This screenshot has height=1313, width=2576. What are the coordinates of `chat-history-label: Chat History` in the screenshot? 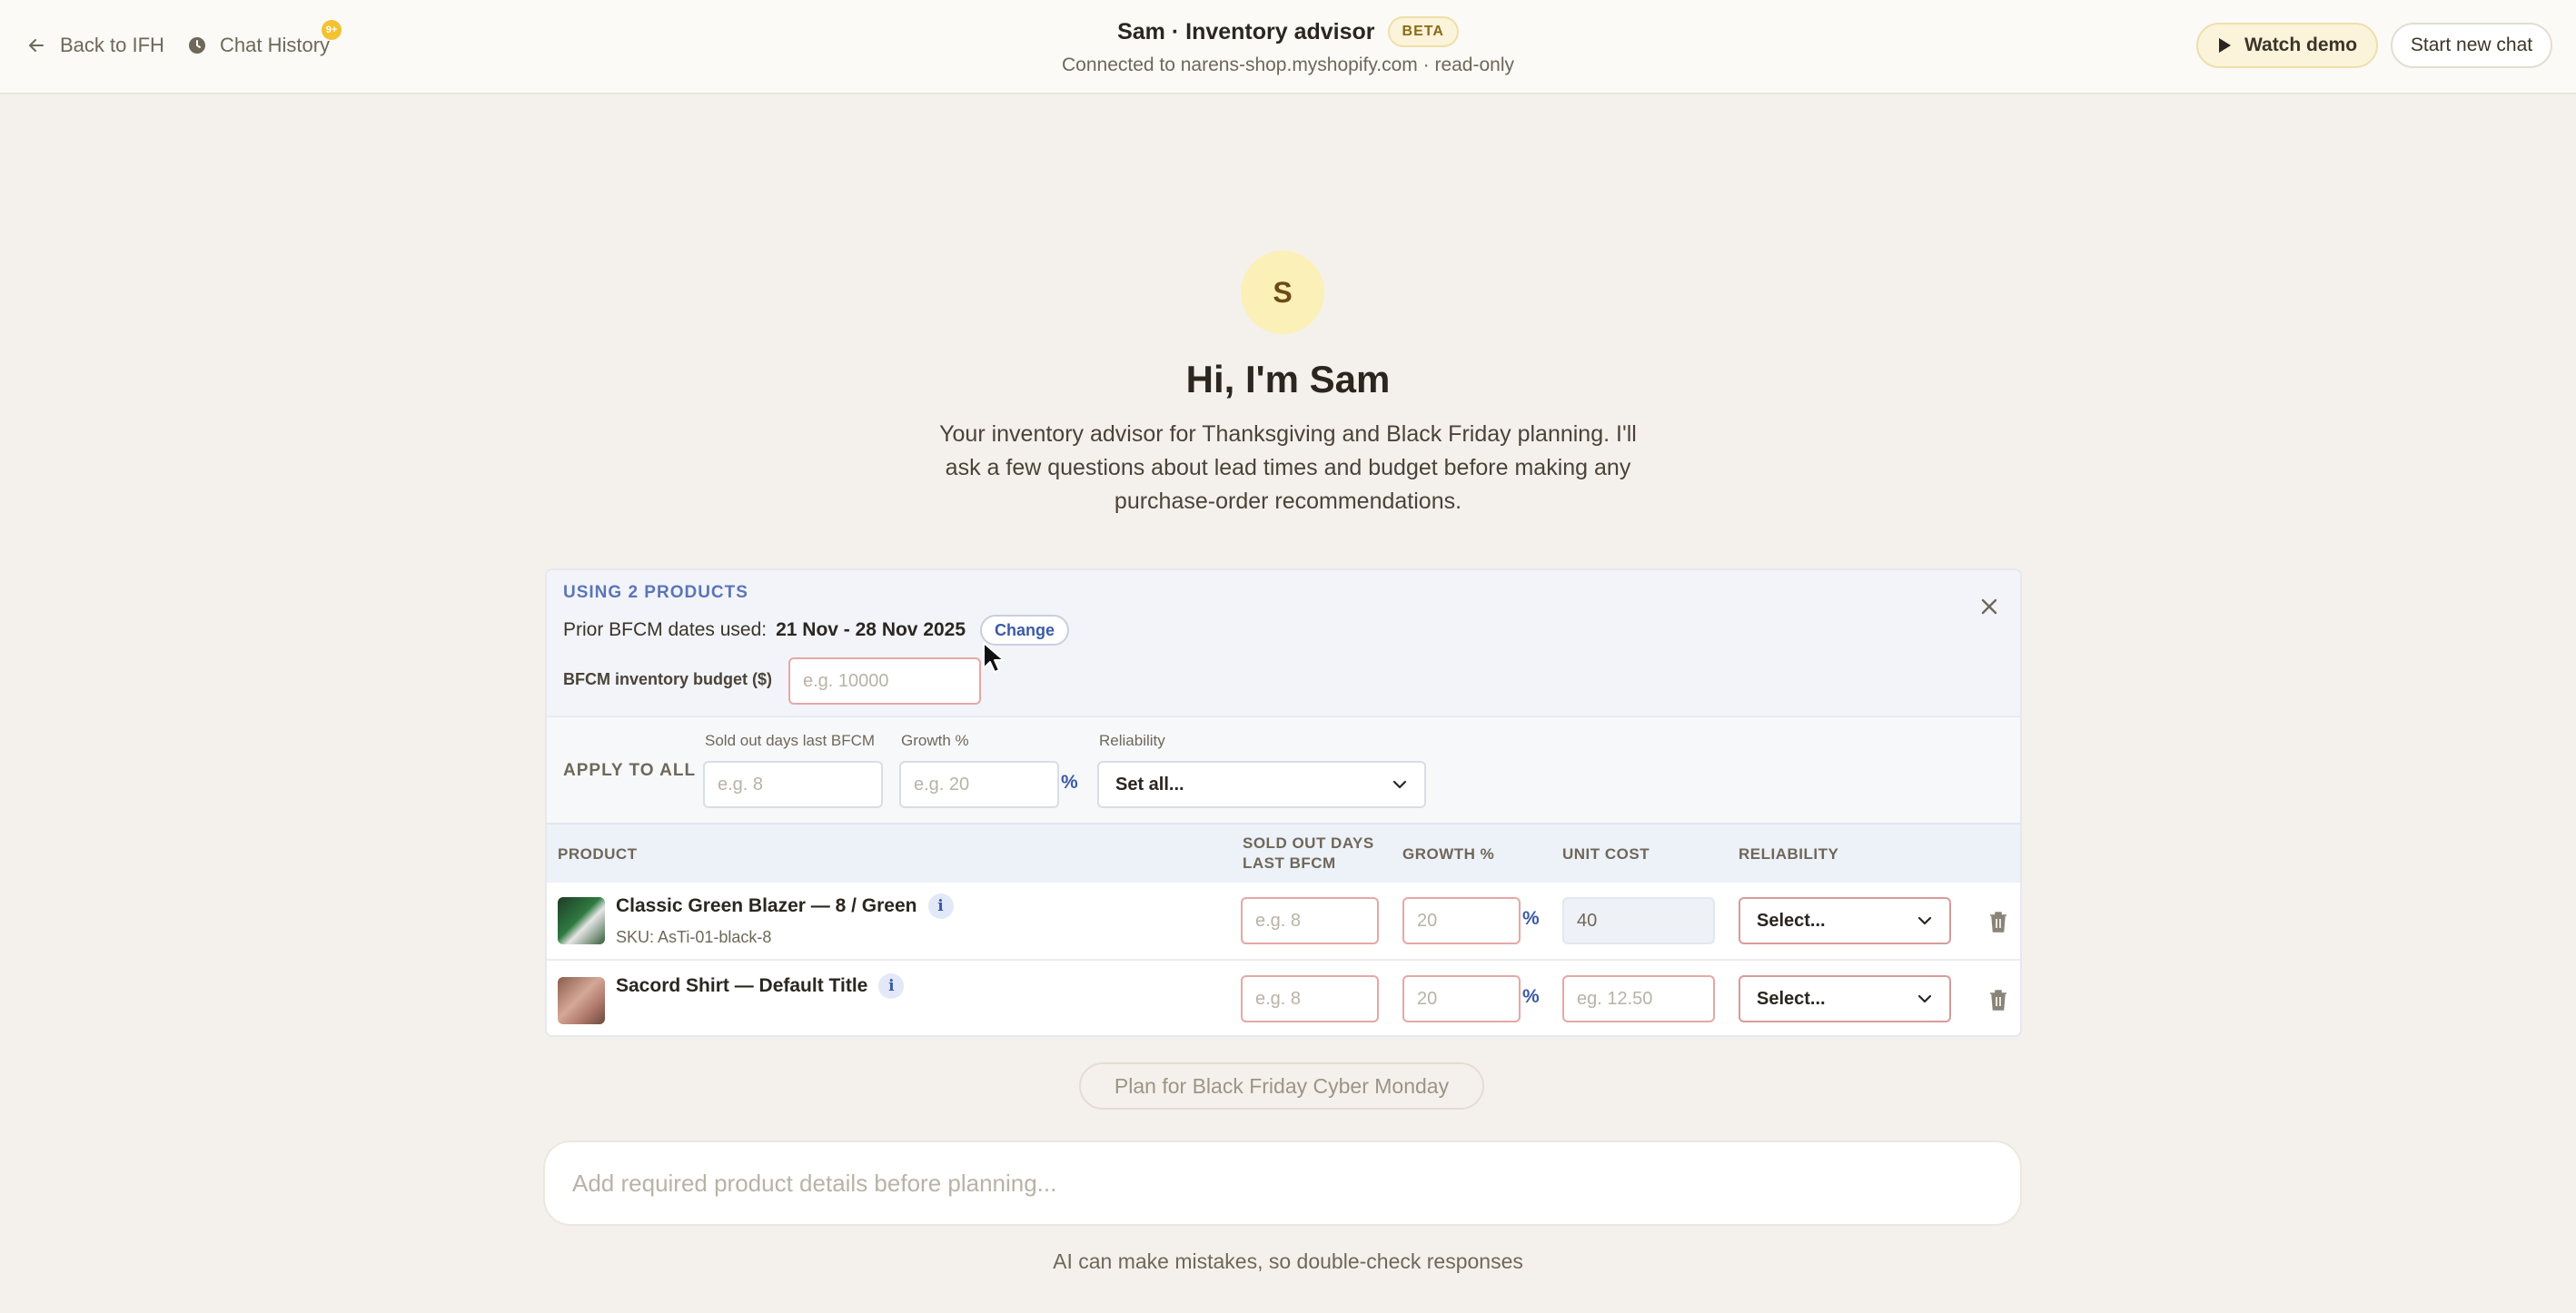 It's located at (275, 45).